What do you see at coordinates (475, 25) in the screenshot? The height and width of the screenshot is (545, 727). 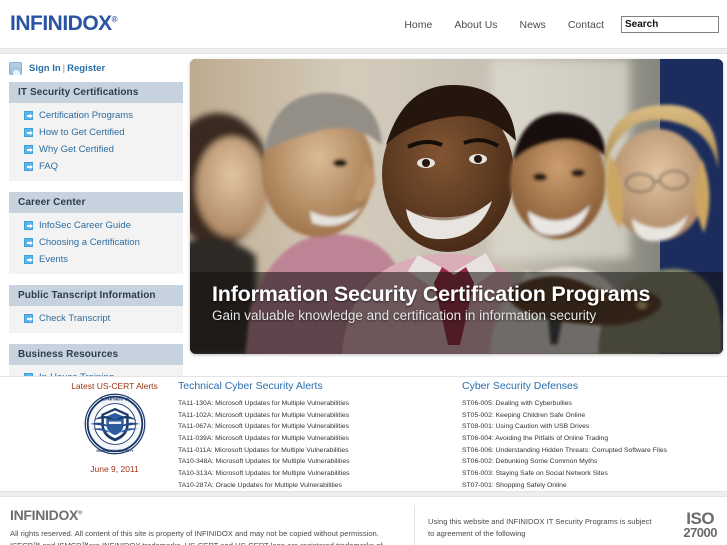 I see `nav-item-about-us: About Us` at bounding box center [475, 25].